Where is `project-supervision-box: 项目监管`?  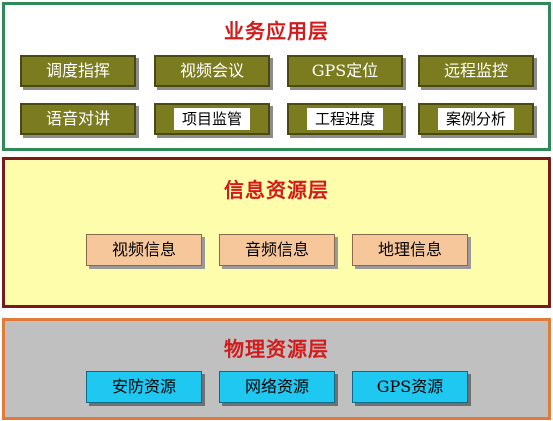 project-supervision-box: 项目监管 is located at coordinates (212, 119).